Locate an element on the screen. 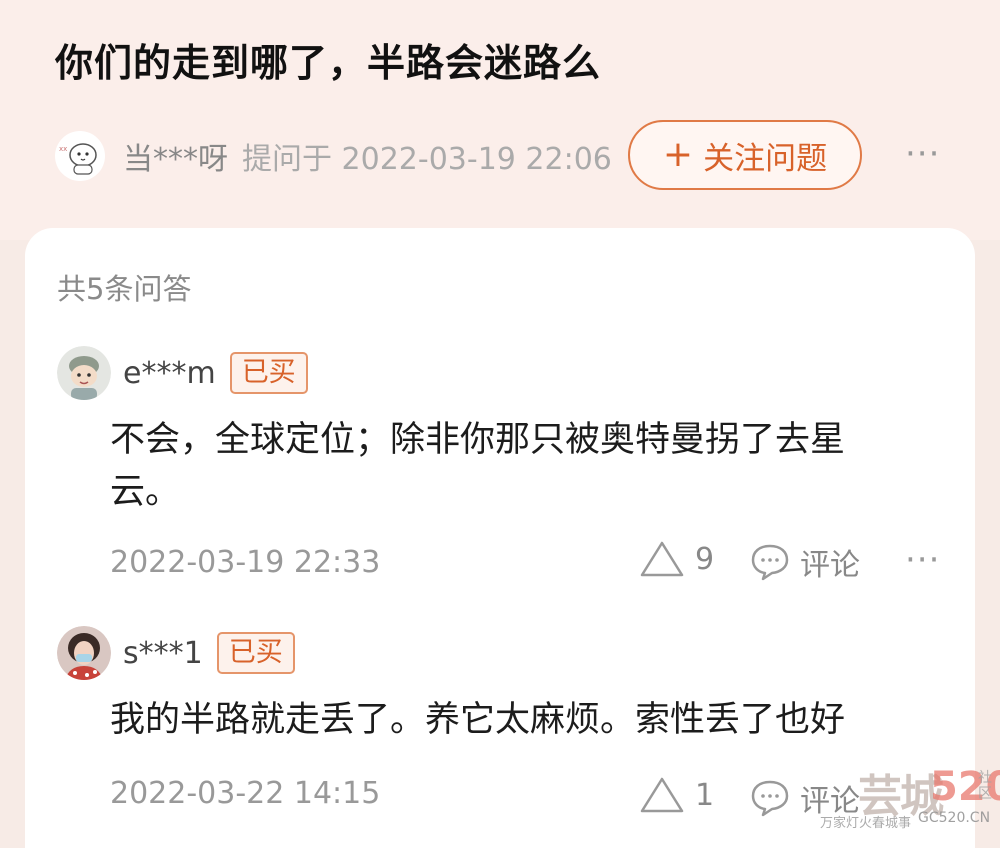 The image size is (1000, 848). answer-text: 不会，全球定位；除非你那只被奥特曼拐了去星云。 is located at coordinates (478, 466).